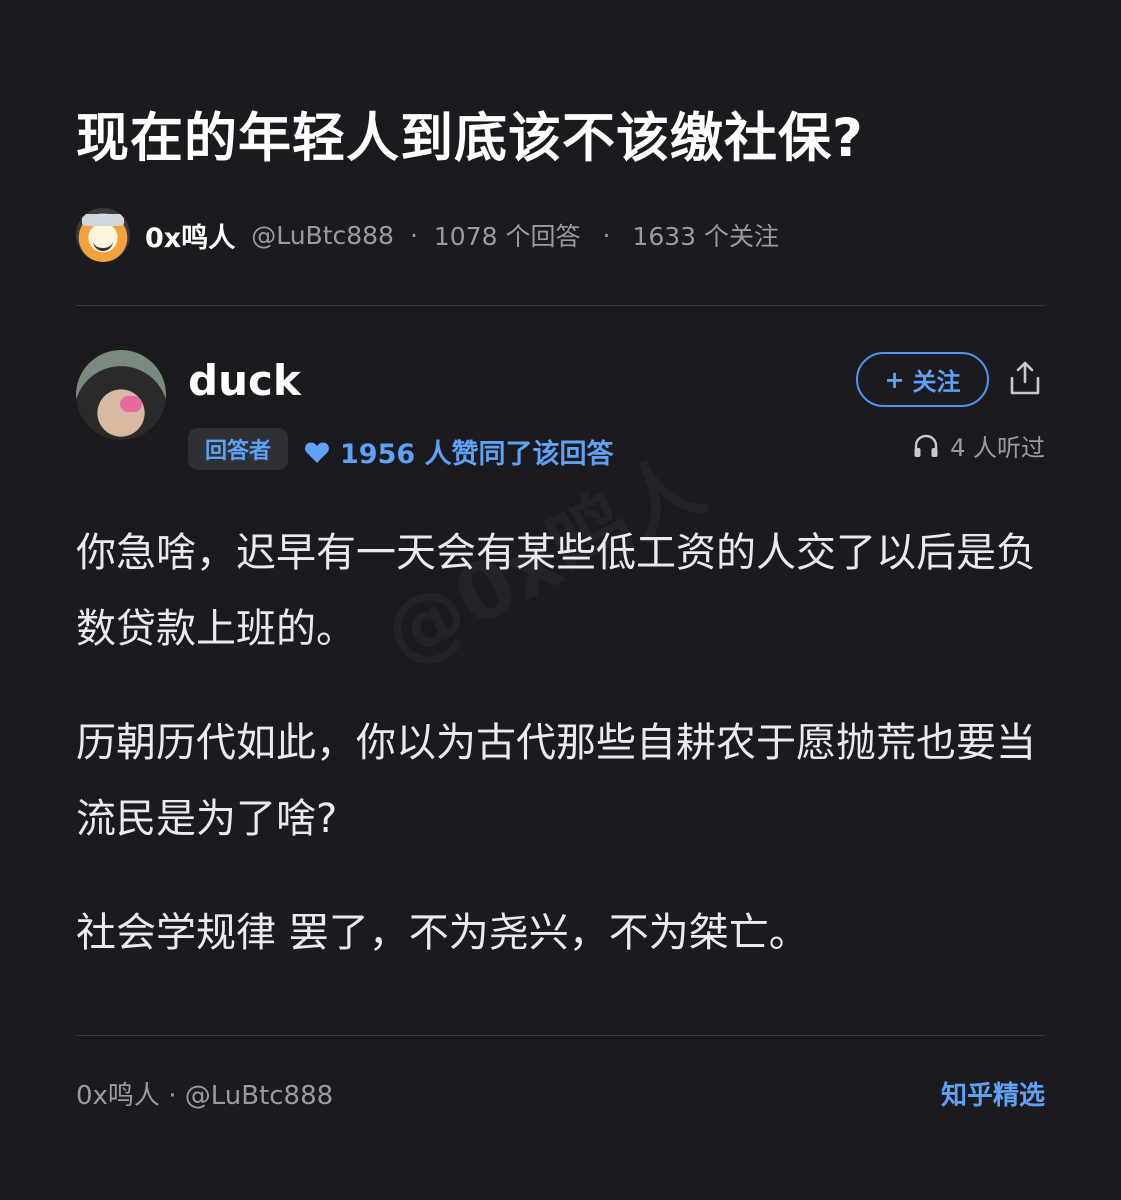  Describe the element at coordinates (427, 235) in the screenshot. I see `poster-meta: 0x鸣人 @LuBtc888 · 1078 个回答 · 1633 个关注` at that location.